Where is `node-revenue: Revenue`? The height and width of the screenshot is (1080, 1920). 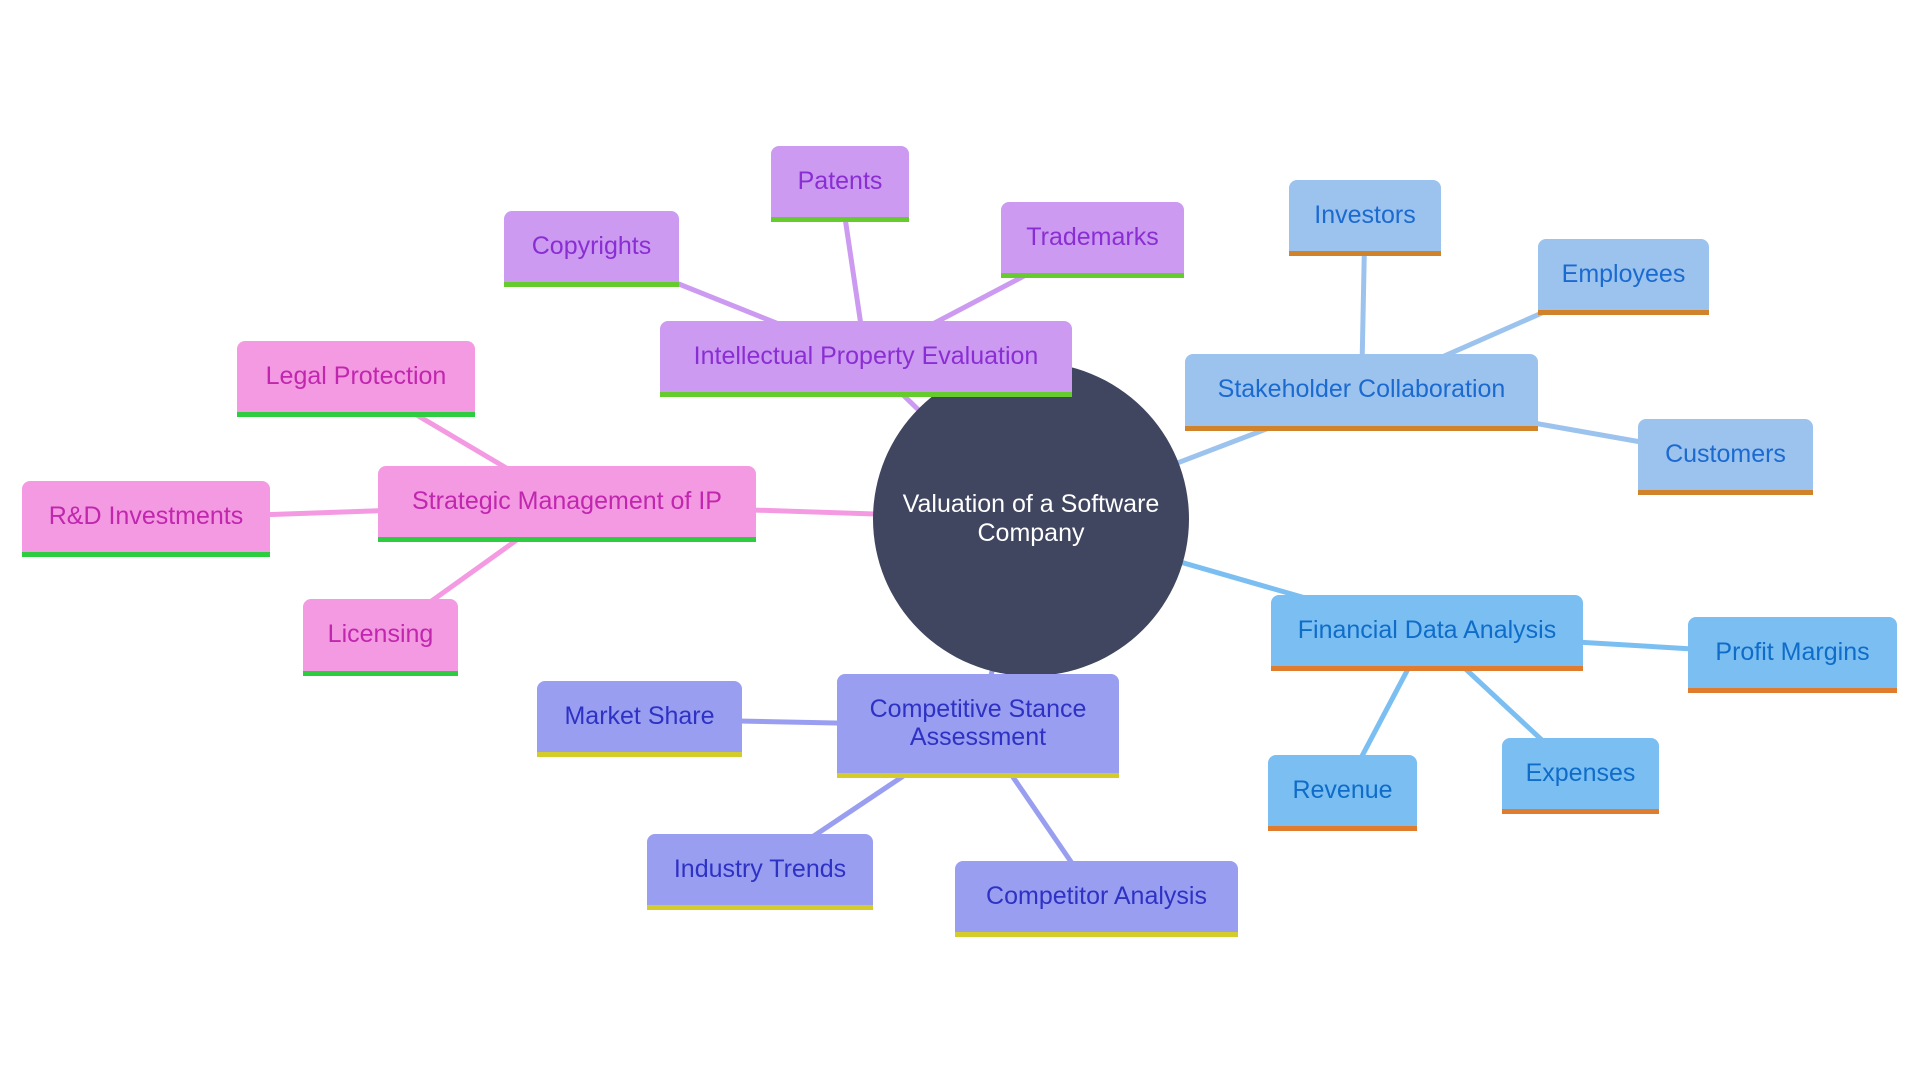 node-revenue: Revenue is located at coordinates (1342, 793).